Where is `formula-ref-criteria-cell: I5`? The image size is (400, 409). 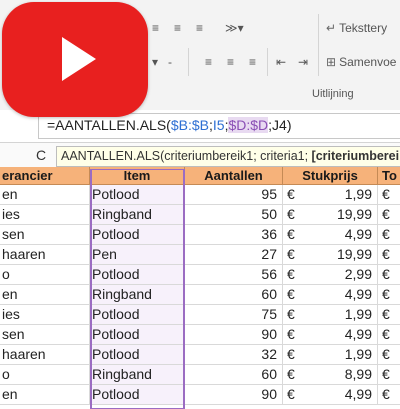 formula-ref-criteria-cell: I5 is located at coordinates (218, 125).